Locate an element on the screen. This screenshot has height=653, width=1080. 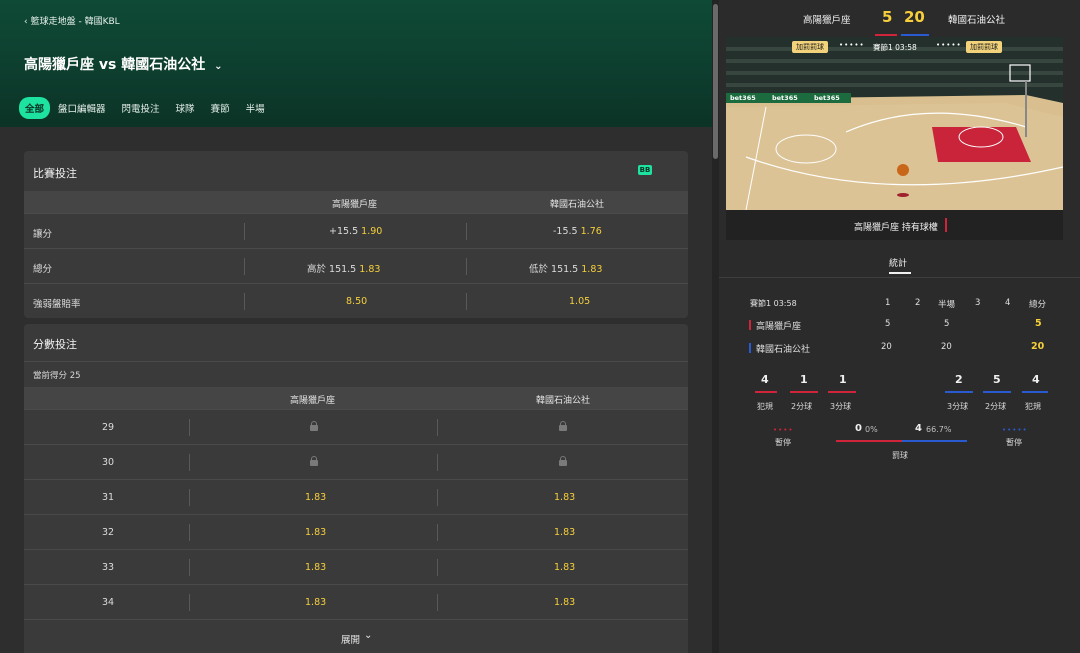
total-under-odds: 低於 151.5 1.83 is located at coordinates (565, 268).